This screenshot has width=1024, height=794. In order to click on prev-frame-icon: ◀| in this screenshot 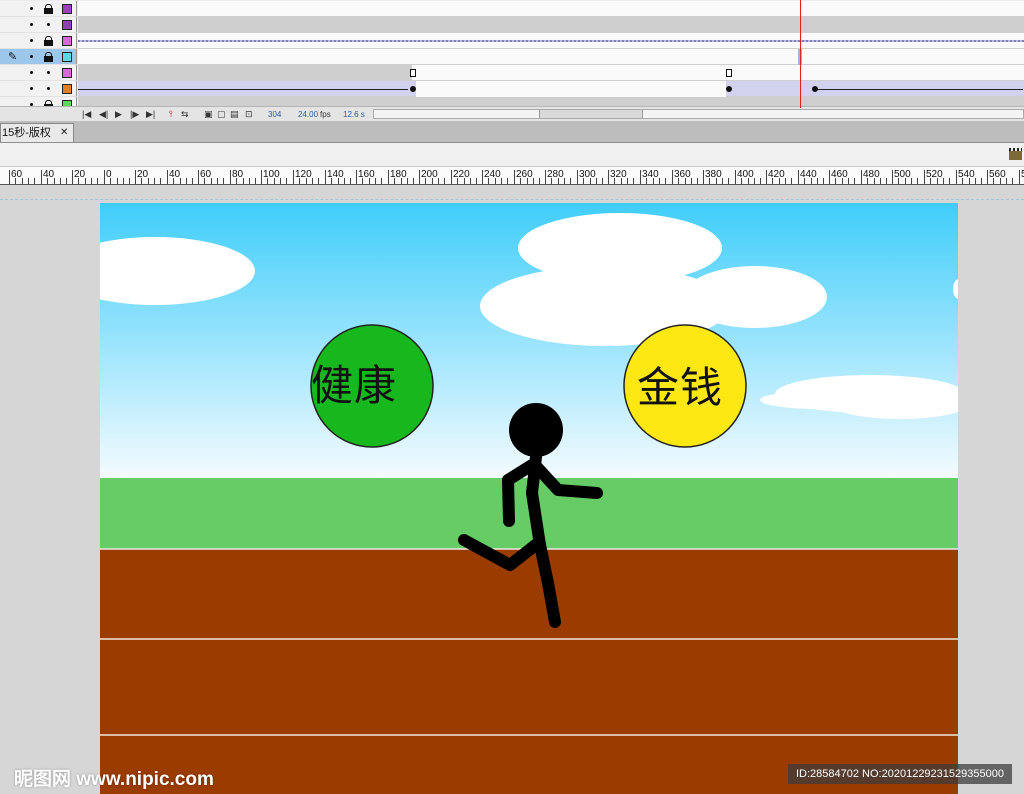, I will do `click(103, 114)`.